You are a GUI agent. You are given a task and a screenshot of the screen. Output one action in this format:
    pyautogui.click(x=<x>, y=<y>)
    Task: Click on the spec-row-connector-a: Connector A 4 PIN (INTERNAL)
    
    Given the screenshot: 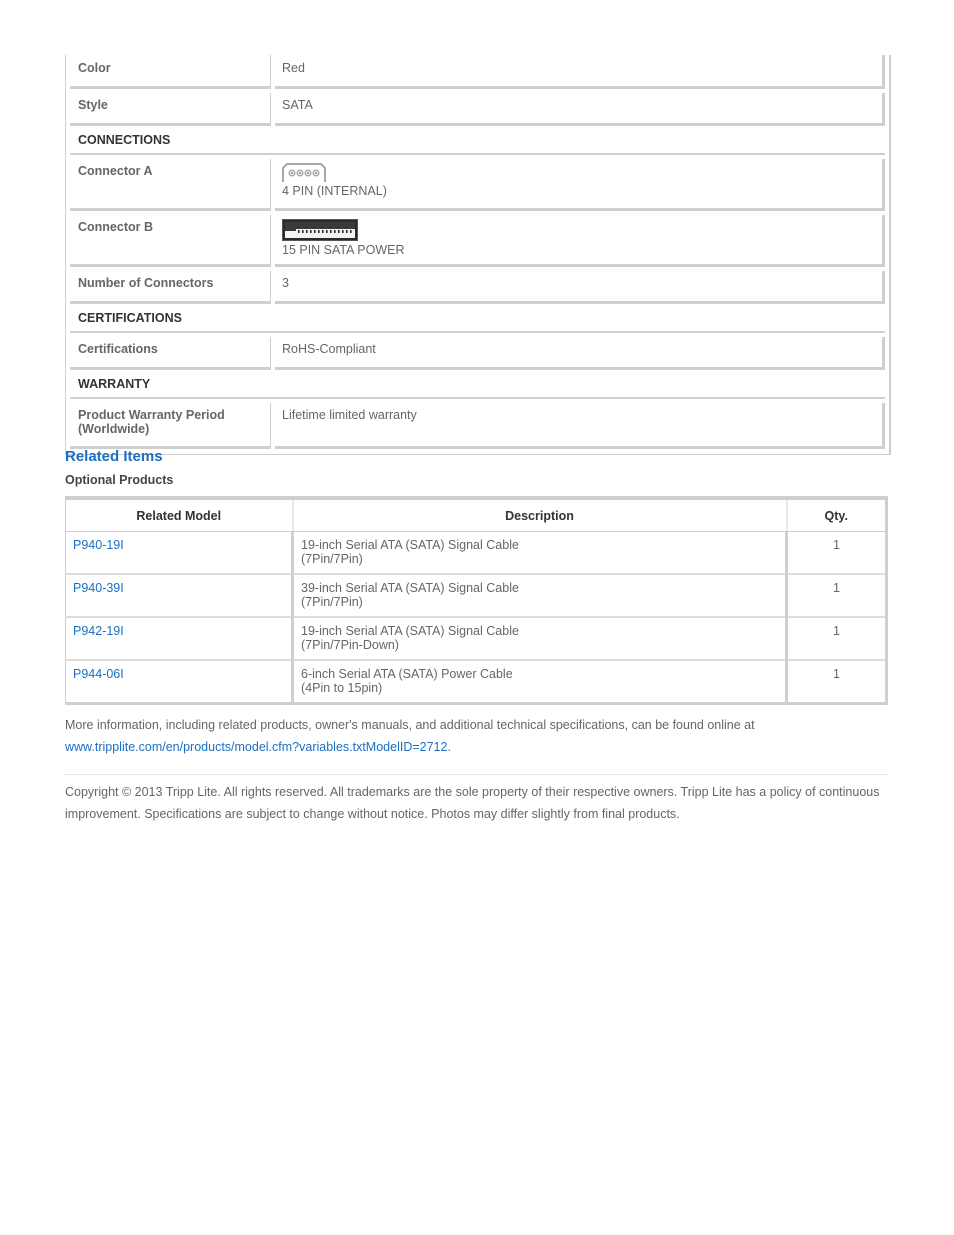 What is the action you would take?
    pyautogui.click(x=477, y=183)
    